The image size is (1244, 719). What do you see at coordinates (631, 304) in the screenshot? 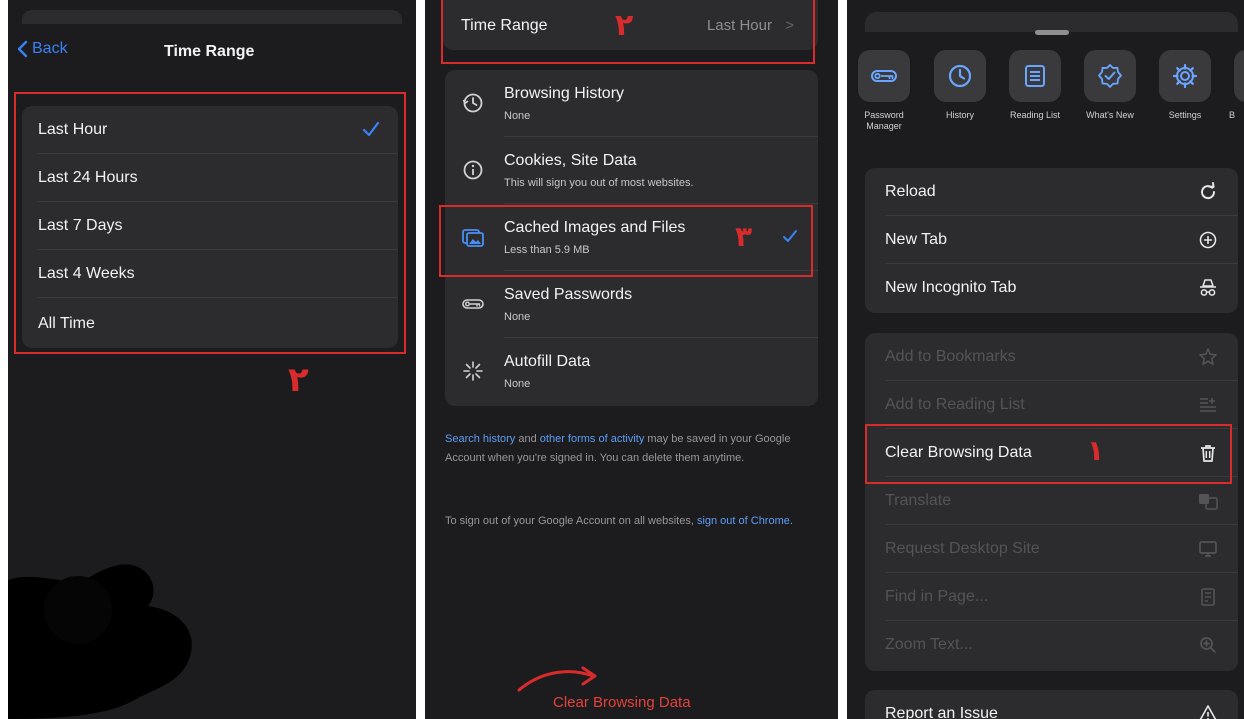
I see `saved-passwords-item: Saved Passwords None` at bounding box center [631, 304].